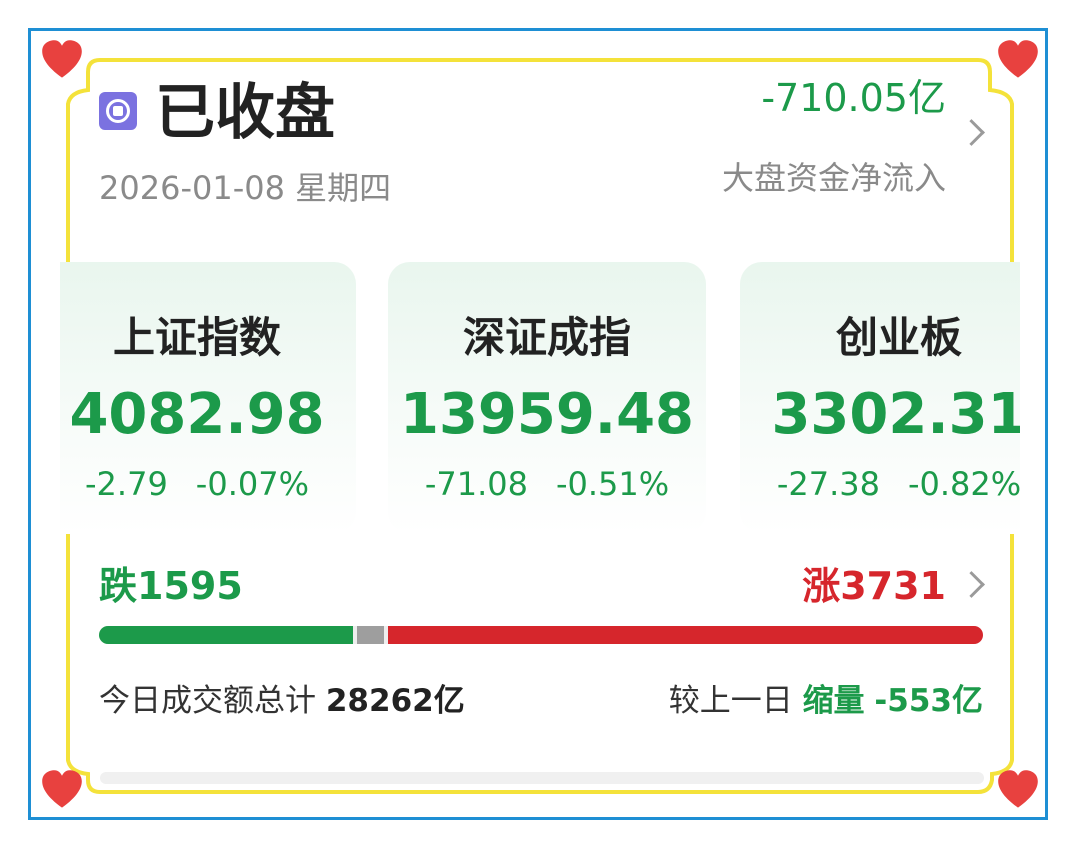  I want to click on compare-tag: 缩量, so click(833, 701).